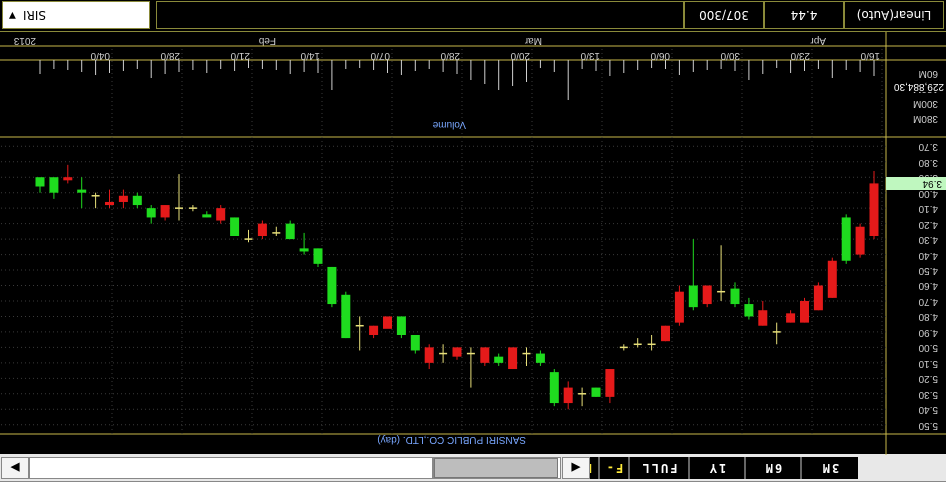 Image resolution: width=946 pixels, height=482 pixels. Describe the element at coordinates (457, 80) in the screenshot. I see `volume-bars` at that location.